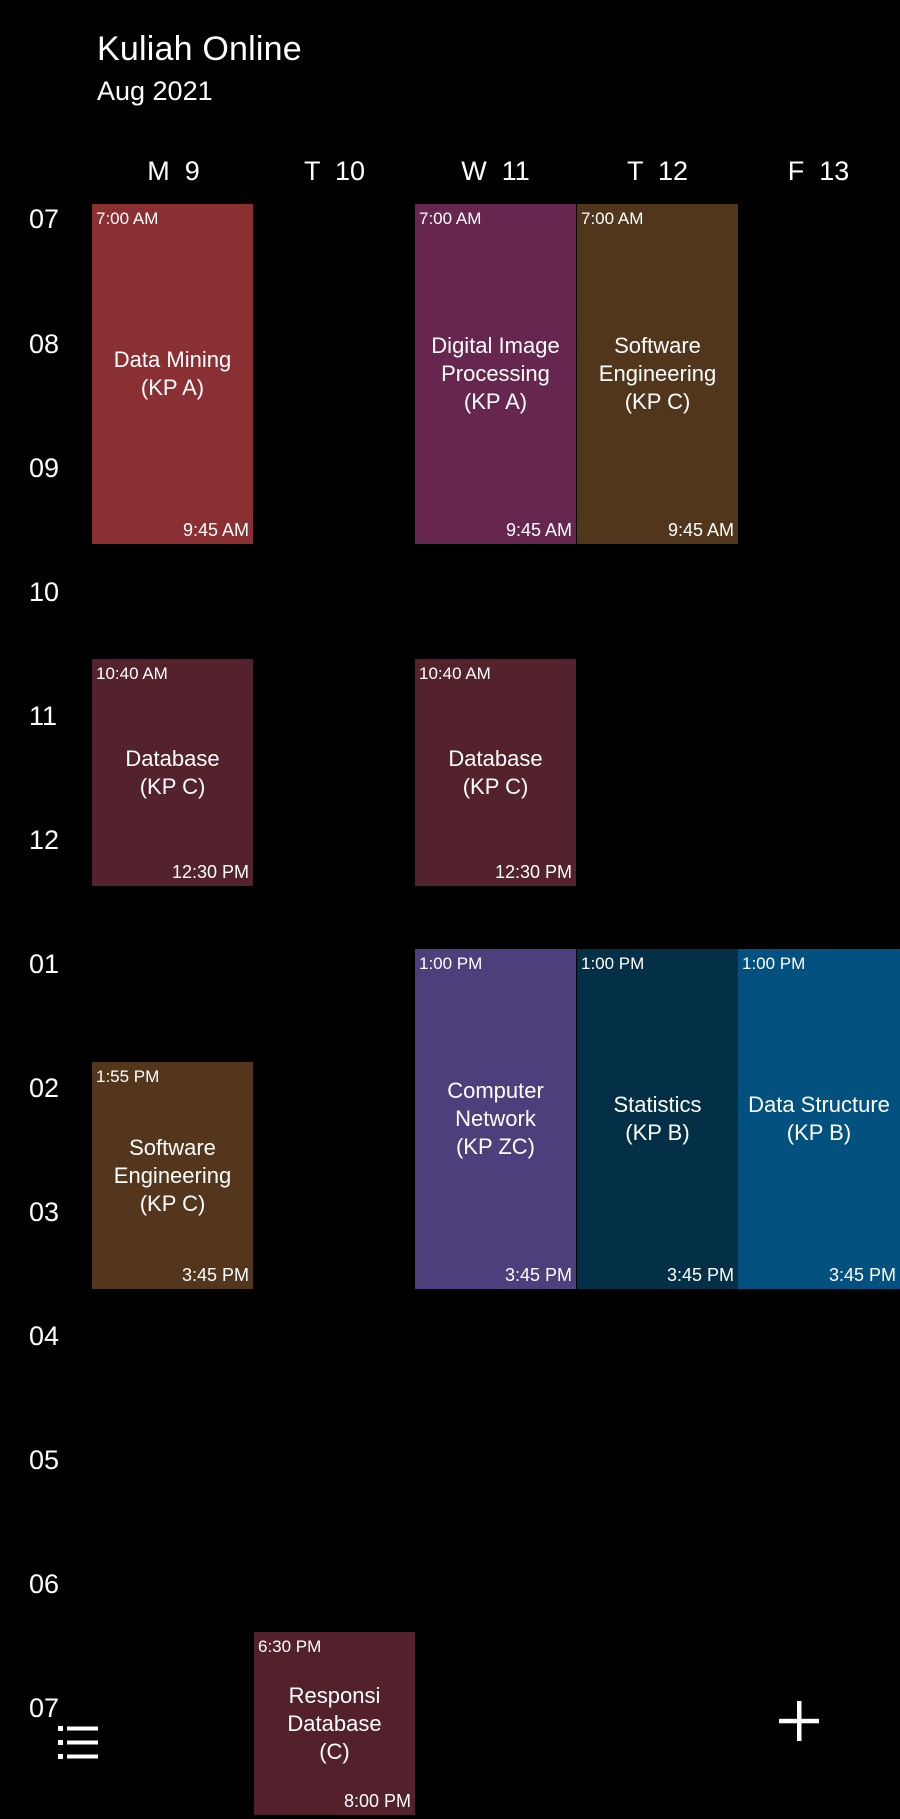  I want to click on event-database-mon: 10:40 AM Database (KP C) 12:30 PM, so click(172, 772).